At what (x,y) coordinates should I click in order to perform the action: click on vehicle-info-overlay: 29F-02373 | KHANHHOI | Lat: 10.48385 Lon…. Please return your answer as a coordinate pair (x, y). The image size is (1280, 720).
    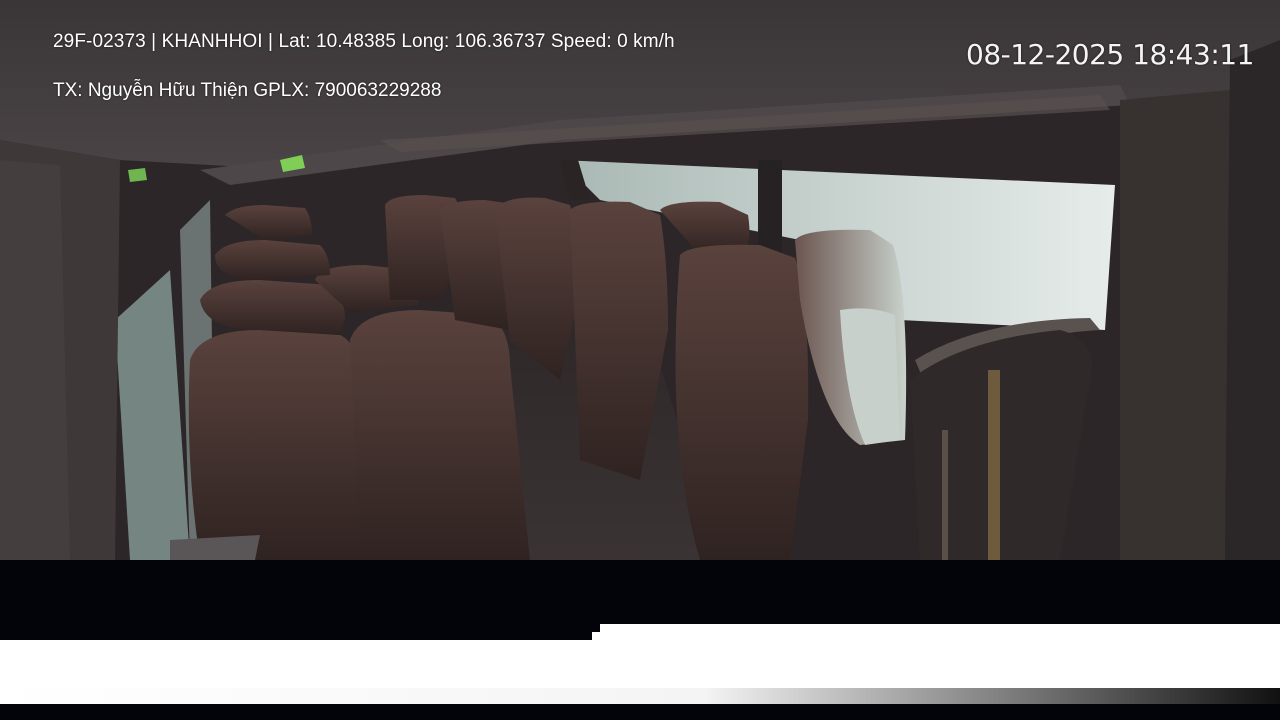
    Looking at the image, I should click on (364, 41).